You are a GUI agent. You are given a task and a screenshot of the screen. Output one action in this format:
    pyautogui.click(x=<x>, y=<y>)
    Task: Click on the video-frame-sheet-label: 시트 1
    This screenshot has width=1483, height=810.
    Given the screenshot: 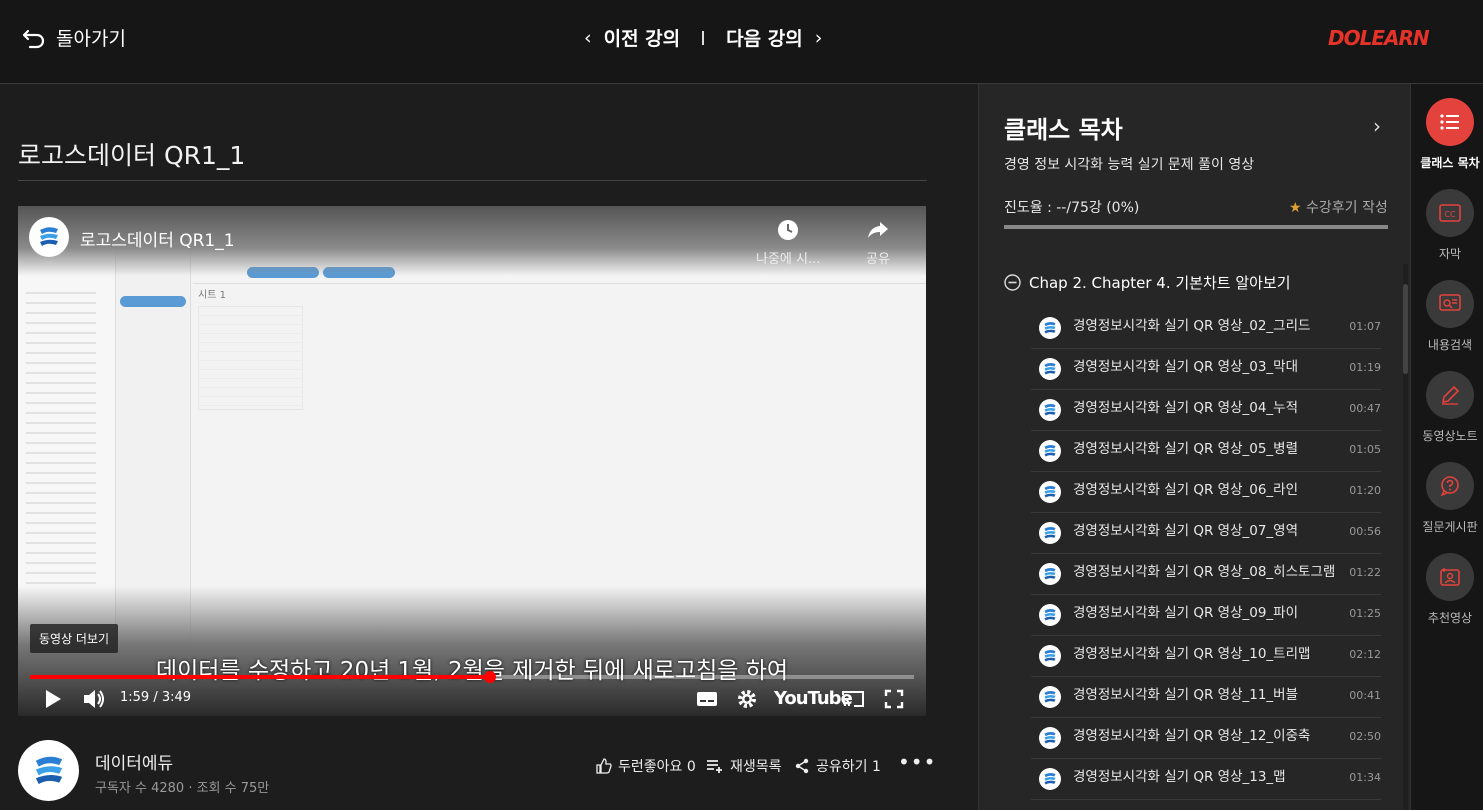 What is the action you would take?
    pyautogui.click(x=212, y=295)
    